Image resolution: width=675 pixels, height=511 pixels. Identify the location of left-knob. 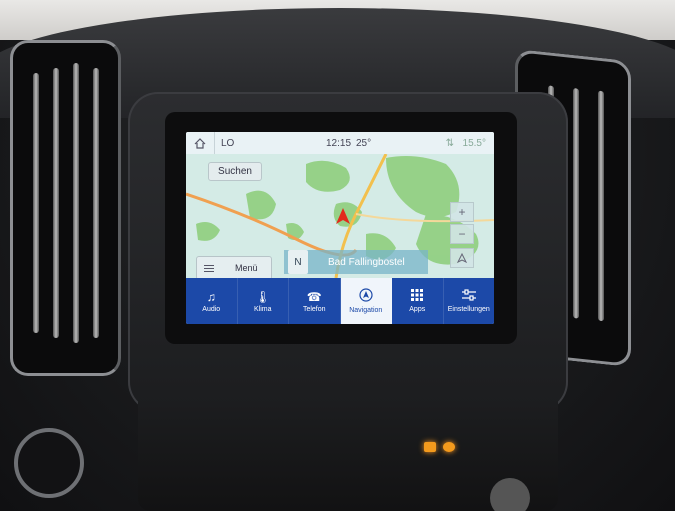
(49, 463).